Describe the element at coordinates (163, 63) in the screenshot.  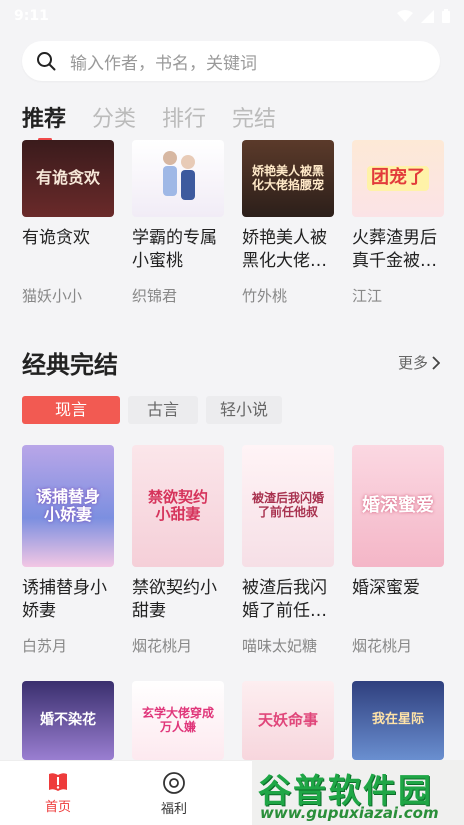
I see `search-placeholder: 输入作者，书名，关键词` at that location.